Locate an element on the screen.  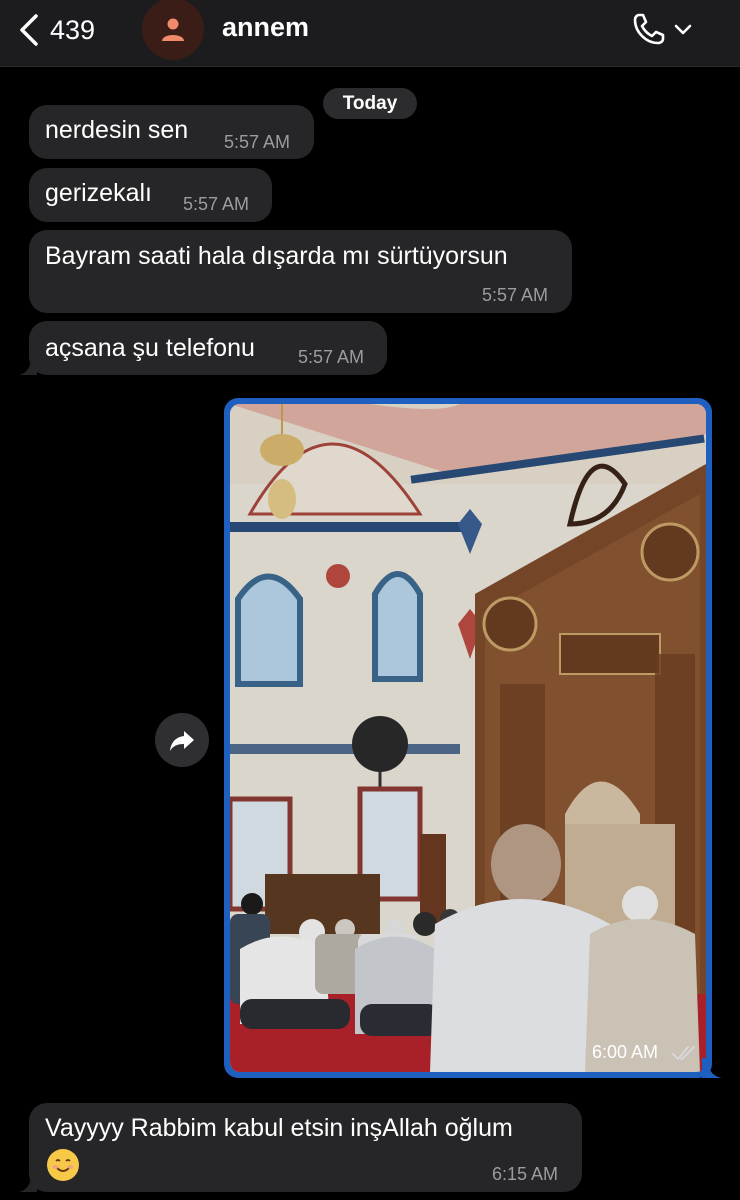
smile-icon is located at coordinates (63, 1165).